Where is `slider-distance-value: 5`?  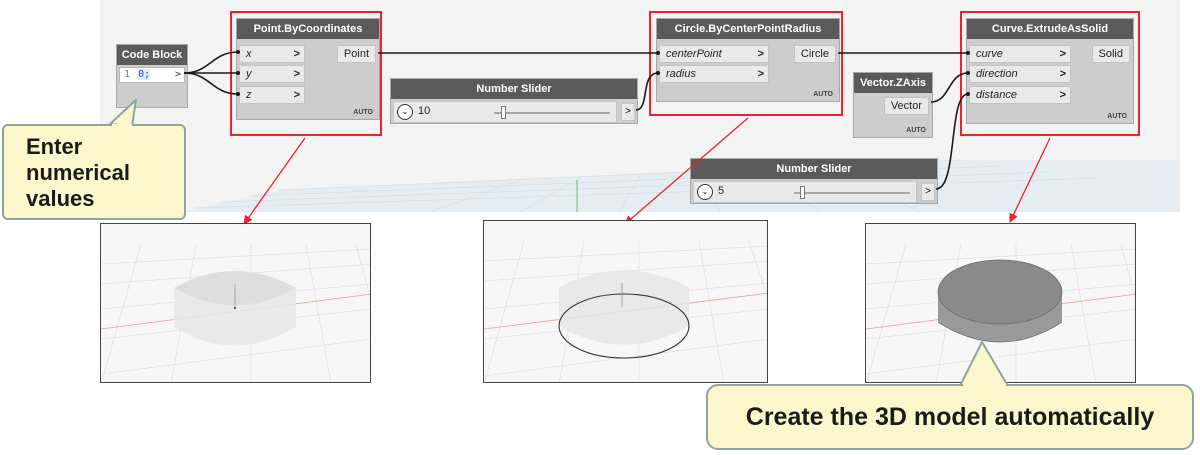
slider-distance-value: 5 is located at coordinates (721, 191).